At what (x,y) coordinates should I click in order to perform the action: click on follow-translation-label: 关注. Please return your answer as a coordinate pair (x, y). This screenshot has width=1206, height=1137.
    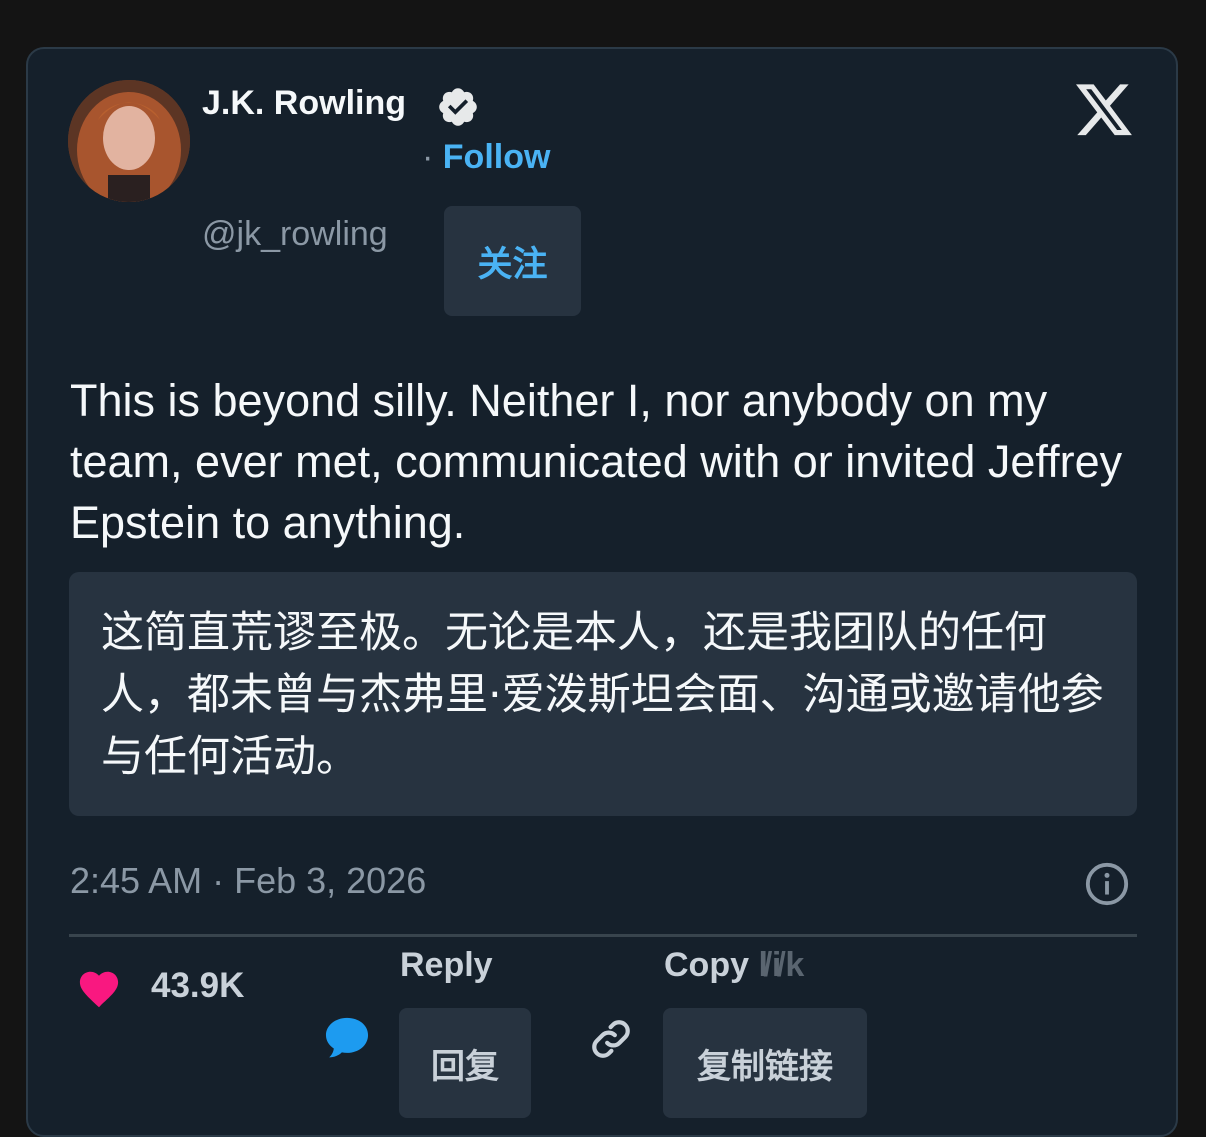
    Looking at the image, I should click on (512, 261).